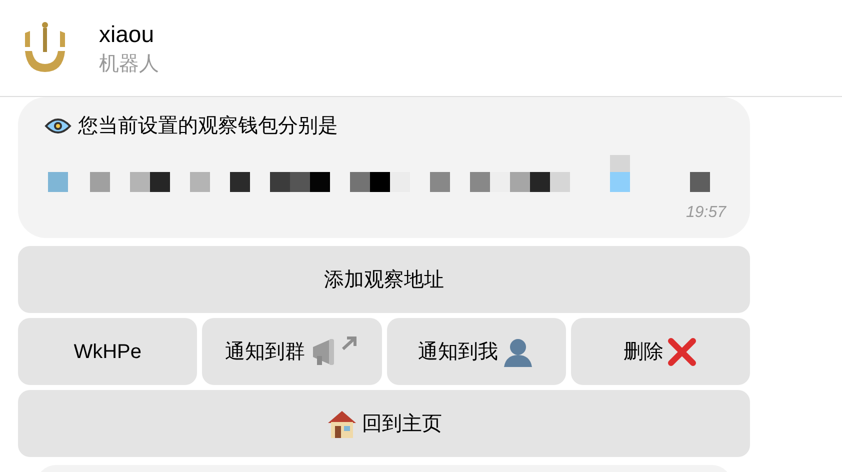 Image resolution: width=842 pixels, height=472 pixels. I want to click on keyboard-button: WkHPe, so click(108, 351).